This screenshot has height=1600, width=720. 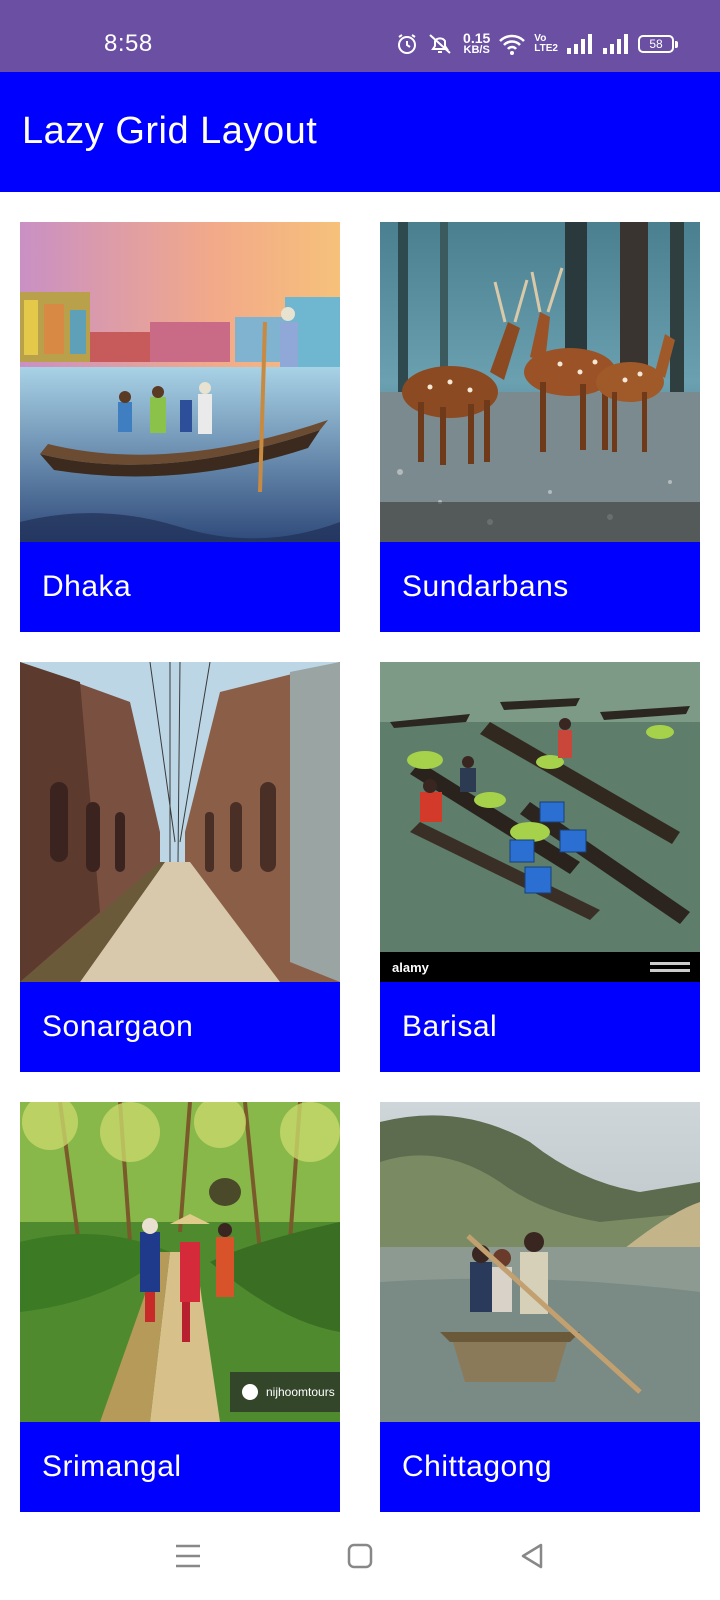 I want to click on card-label: Sundarbans, so click(x=540, y=587).